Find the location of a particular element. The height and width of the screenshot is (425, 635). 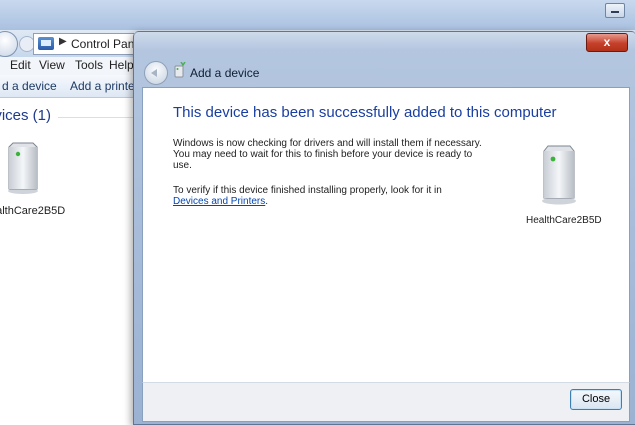

add-a-device-button: d a device is located at coordinates (29, 86).